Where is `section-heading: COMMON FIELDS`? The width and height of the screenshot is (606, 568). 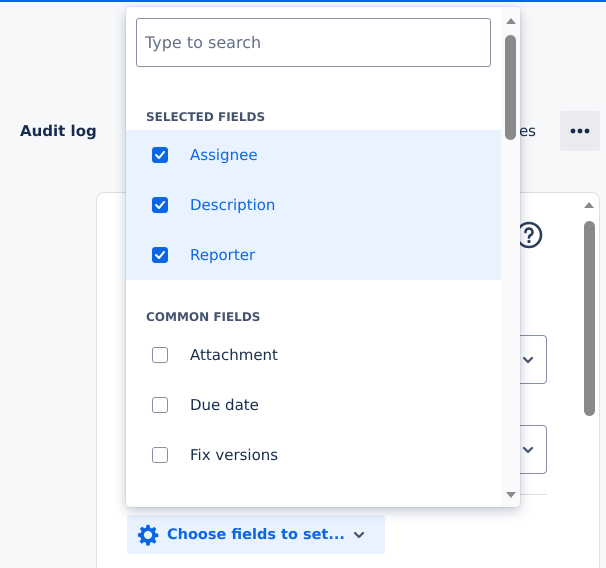
section-heading: COMMON FIELDS is located at coordinates (203, 317).